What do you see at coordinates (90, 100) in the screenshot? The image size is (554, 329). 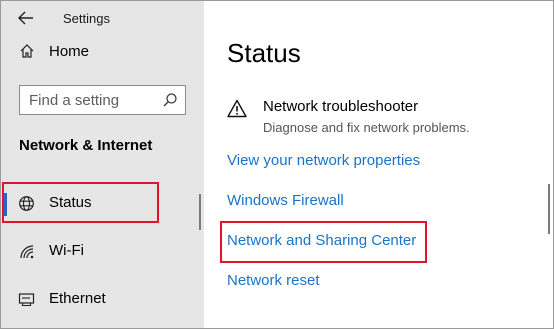 I see `search-input` at bounding box center [90, 100].